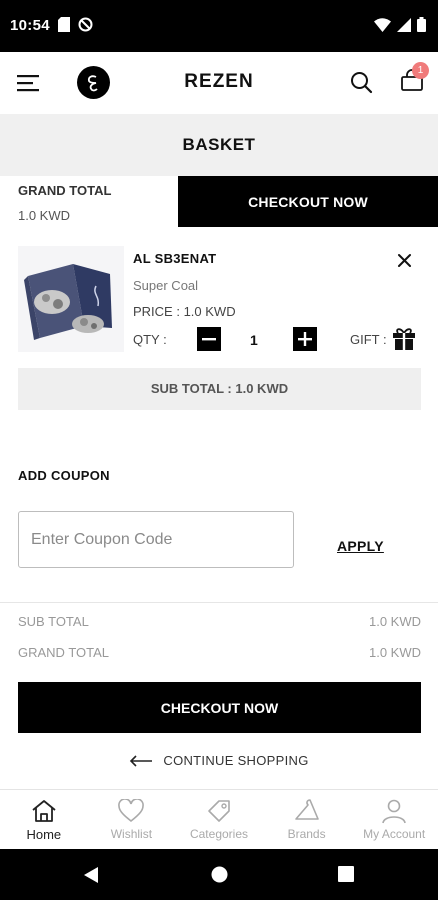 The image size is (438, 900). Describe the element at coordinates (219, 83) in the screenshot. I see `app-header: REZEN 1` at that location.